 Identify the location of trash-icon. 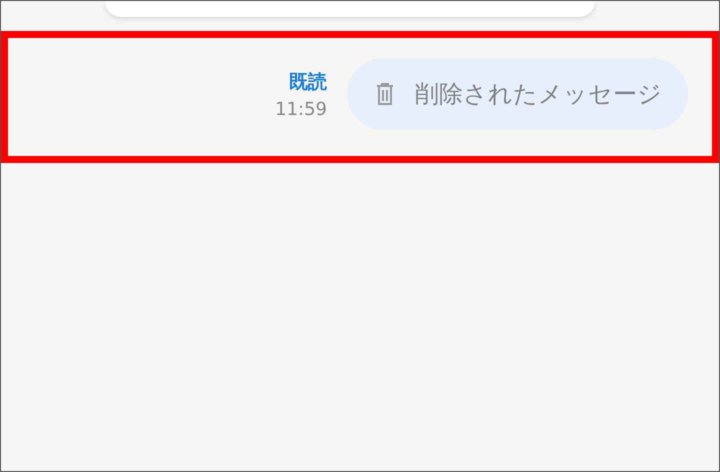
(385, 94).